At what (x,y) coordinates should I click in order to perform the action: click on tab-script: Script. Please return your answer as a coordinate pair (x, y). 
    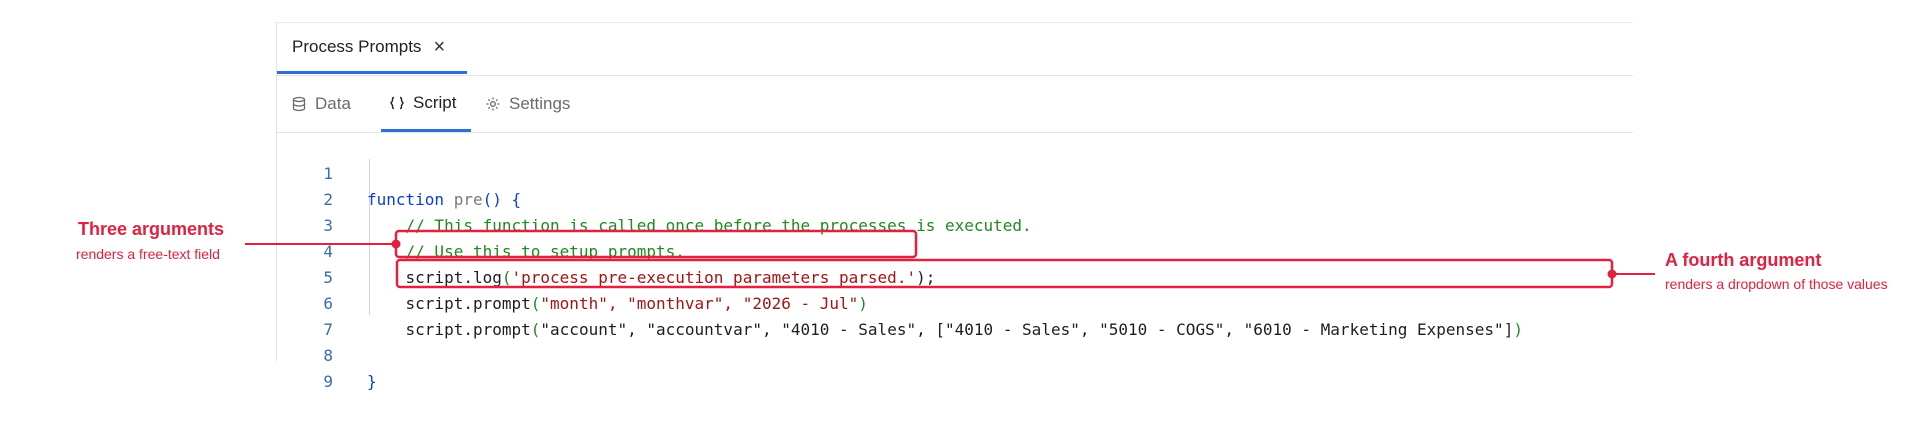
    Looking at the image, I should click on (426, 104).